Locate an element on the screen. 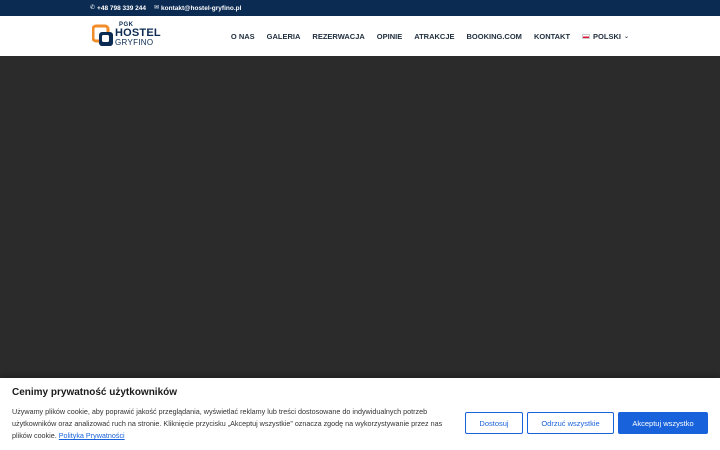 The width and height of the screenshot is (720, 450). logo-mark-icon is located at coordinates (102, 35).